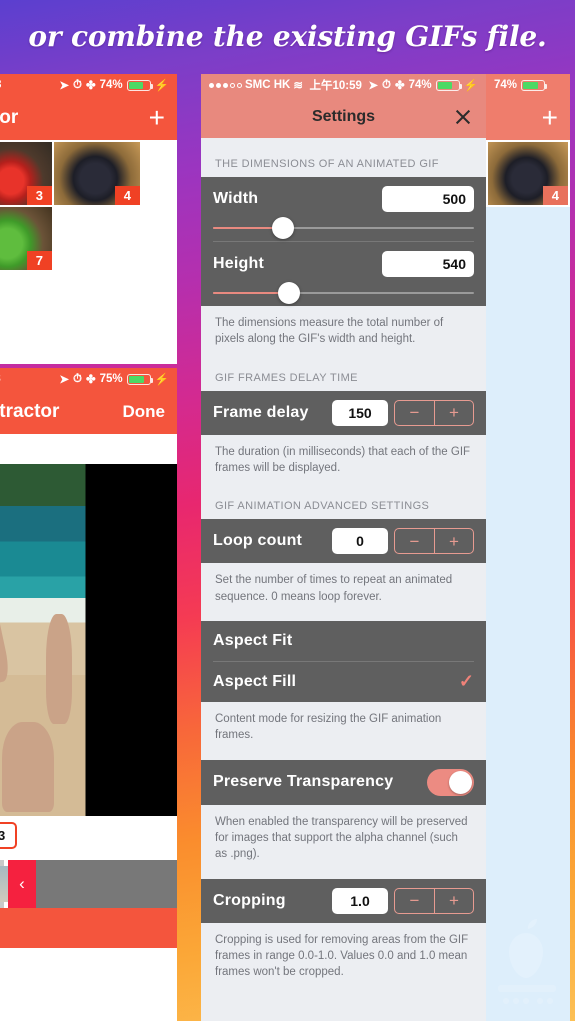 This screenshot has width=575, height=1021. What do you see at coordinates (253, 640) in the screenshot?
I see `aspect-fit-label: Aspect Fit` at bounding box center [253, 640].